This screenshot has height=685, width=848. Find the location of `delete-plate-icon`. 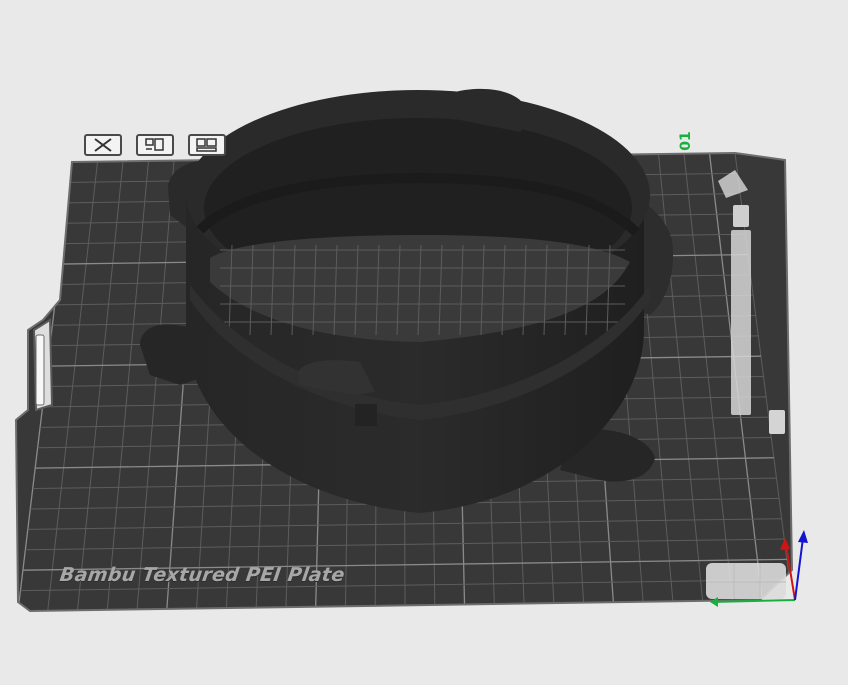

delete-plate-icon is located at coordinates (103, 145).